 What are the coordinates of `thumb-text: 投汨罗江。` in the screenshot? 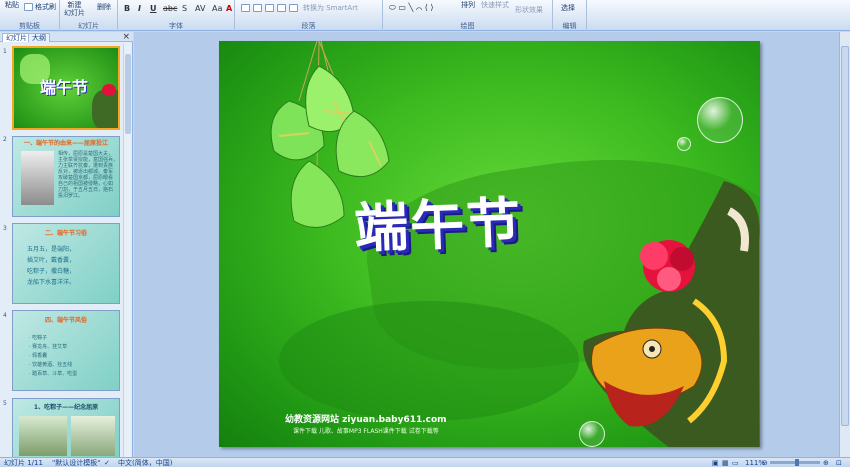 It's located at (71, 196).